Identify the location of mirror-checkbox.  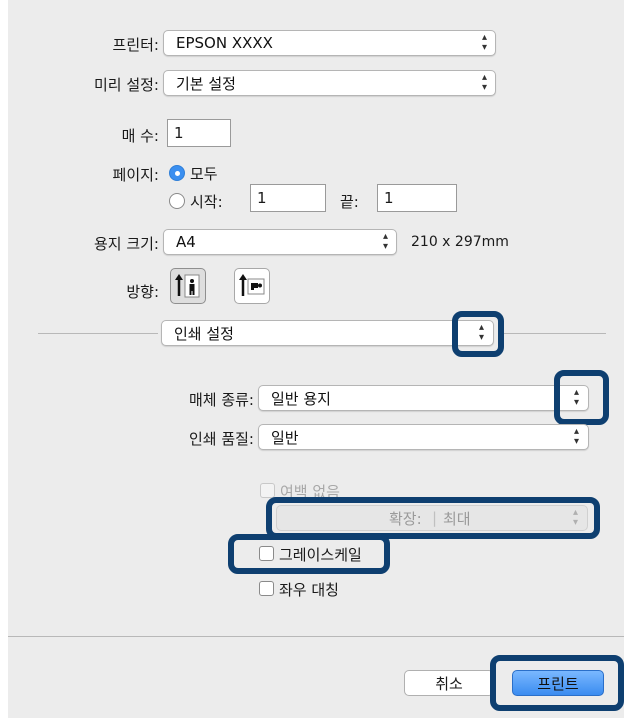
(266, 588).